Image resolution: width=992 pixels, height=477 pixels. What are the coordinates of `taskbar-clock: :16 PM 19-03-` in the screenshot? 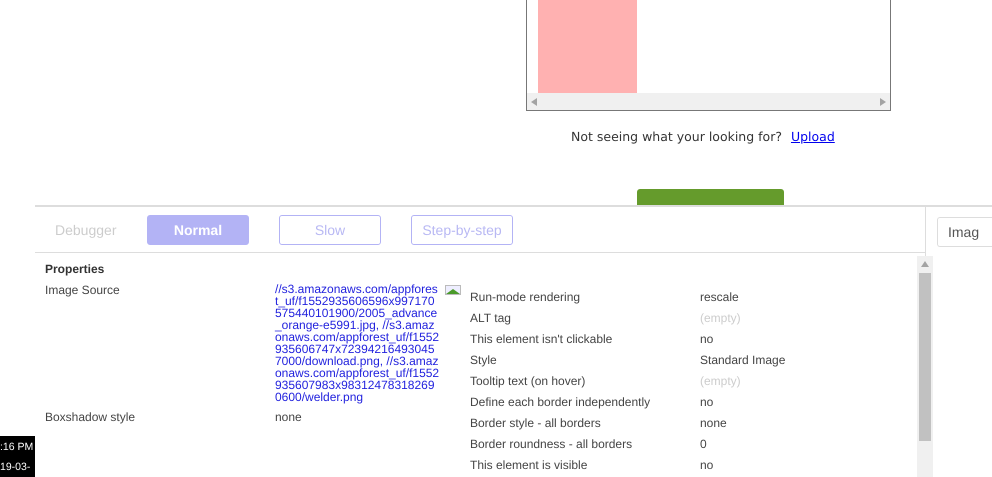 It's located at (17, 456).